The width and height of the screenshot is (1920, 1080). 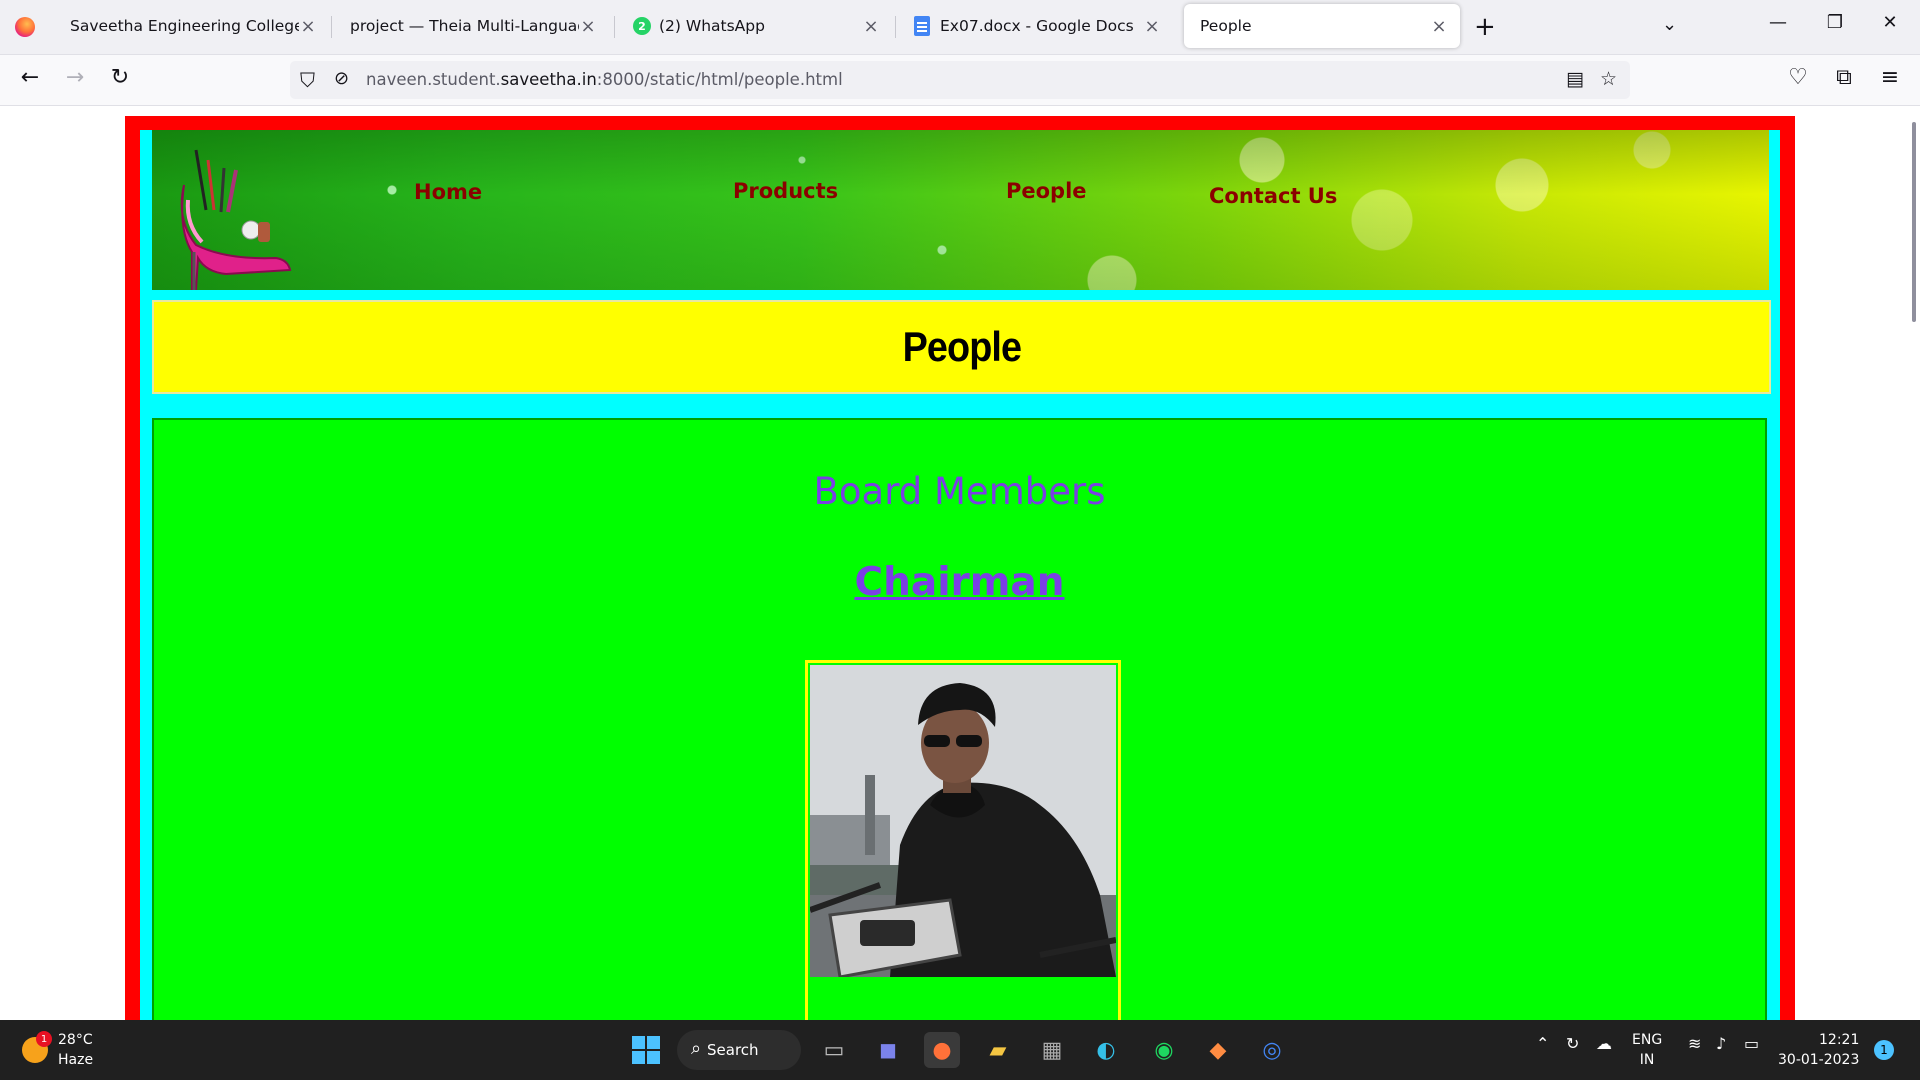 I want to click on firefox-menu-button, so click(x=25, y=27).